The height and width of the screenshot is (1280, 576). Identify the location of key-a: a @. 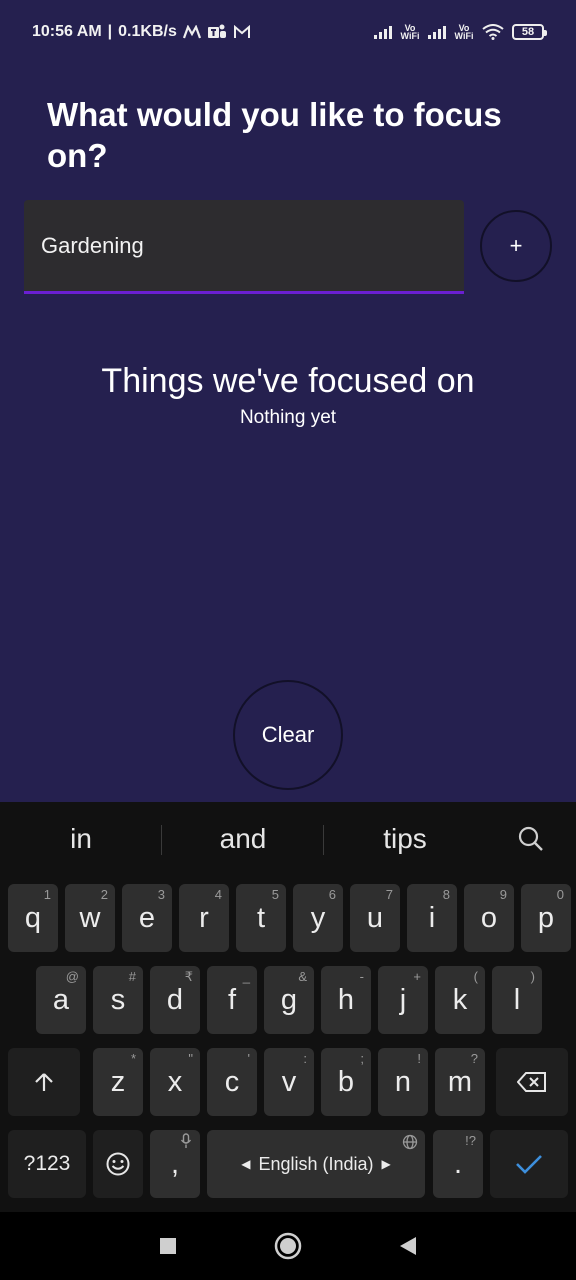
(61, 1000).